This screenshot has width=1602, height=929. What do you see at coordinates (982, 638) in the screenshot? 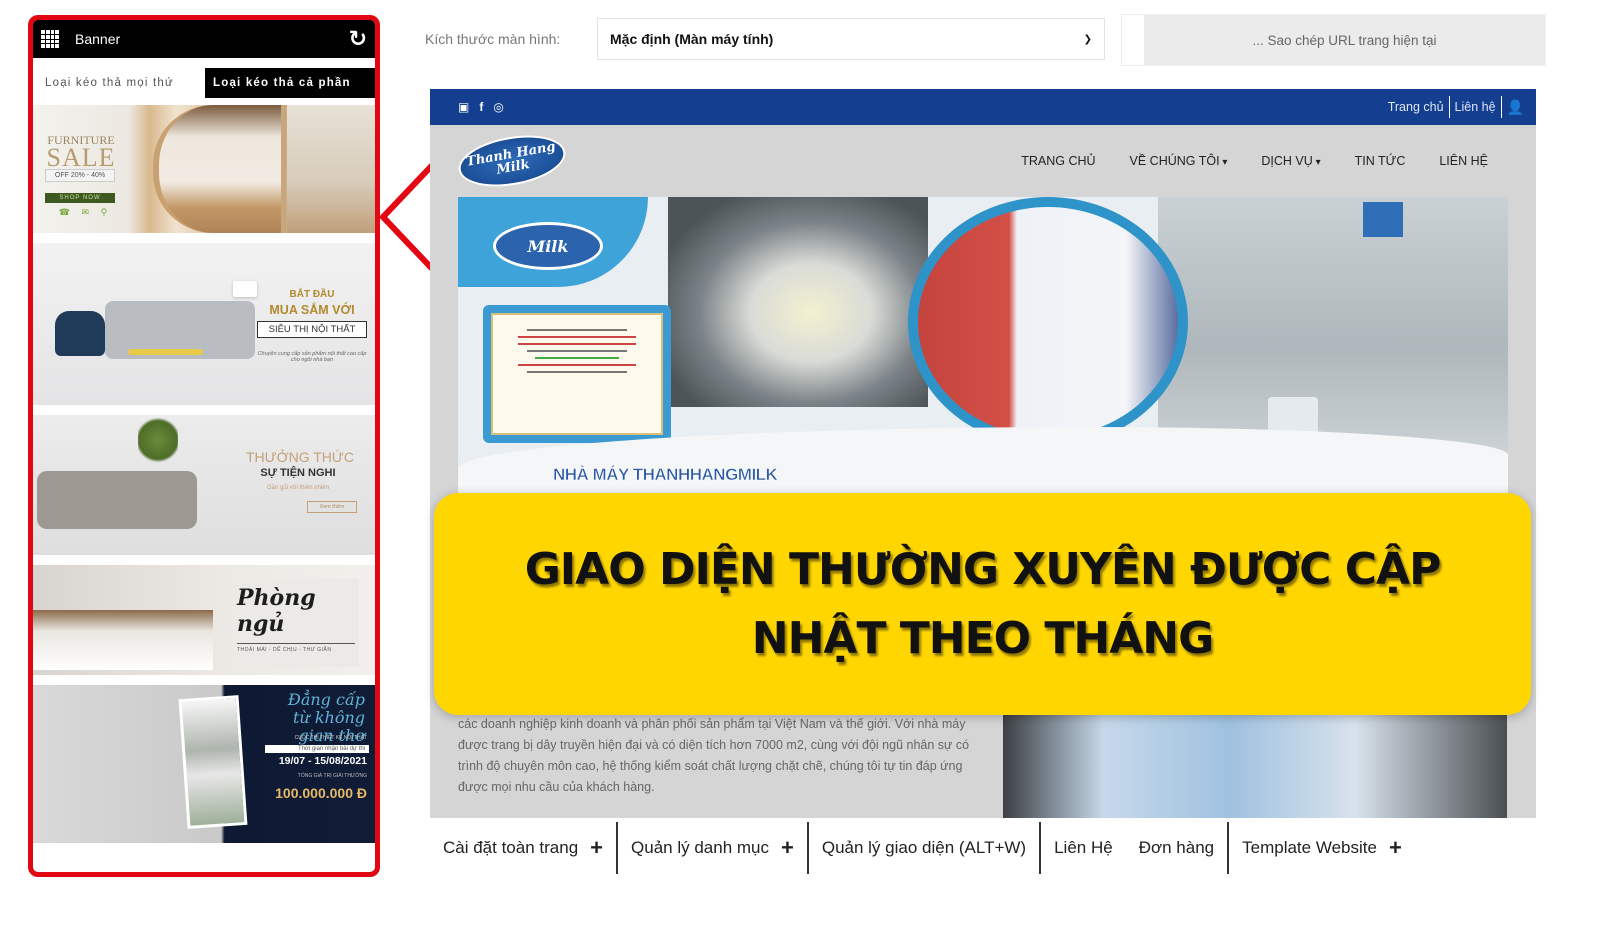
I see `promo-line-2: NHẬT THEO THÁNG` at bounding box center [982, 638].